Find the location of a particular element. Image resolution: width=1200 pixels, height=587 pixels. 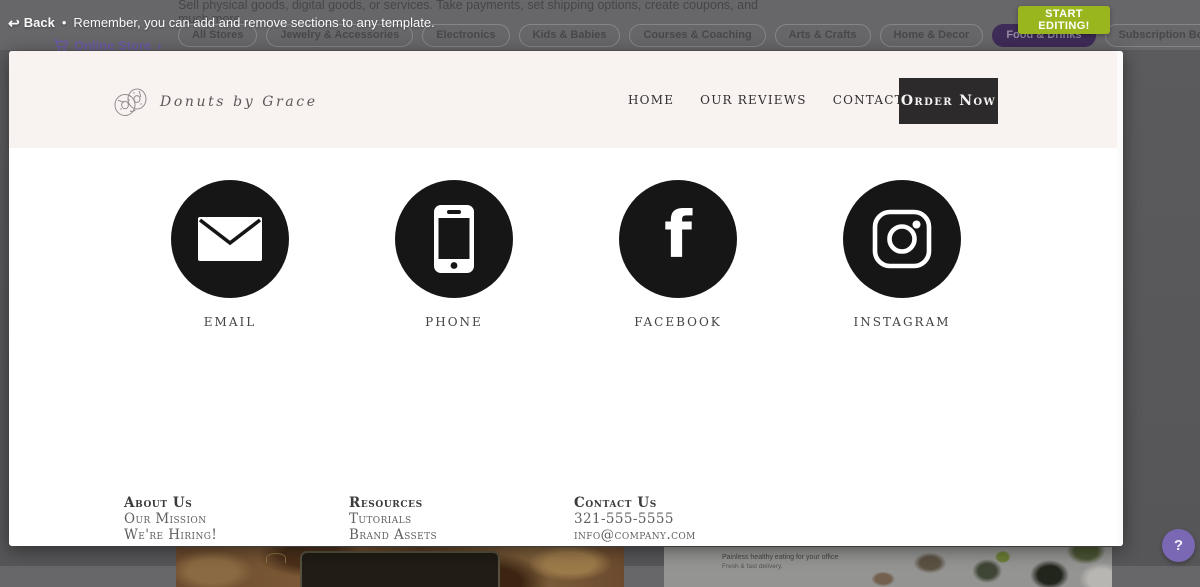

contact-facebook: f FACEBOOK is located at coordinates (678, 254).